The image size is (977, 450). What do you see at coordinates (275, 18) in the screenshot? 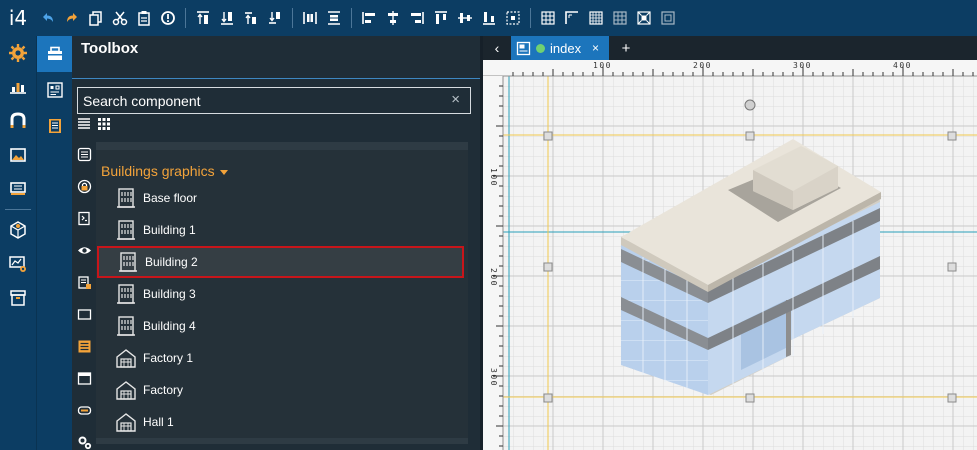
I see `send-backward-icon` at bounding box center [275, 18].